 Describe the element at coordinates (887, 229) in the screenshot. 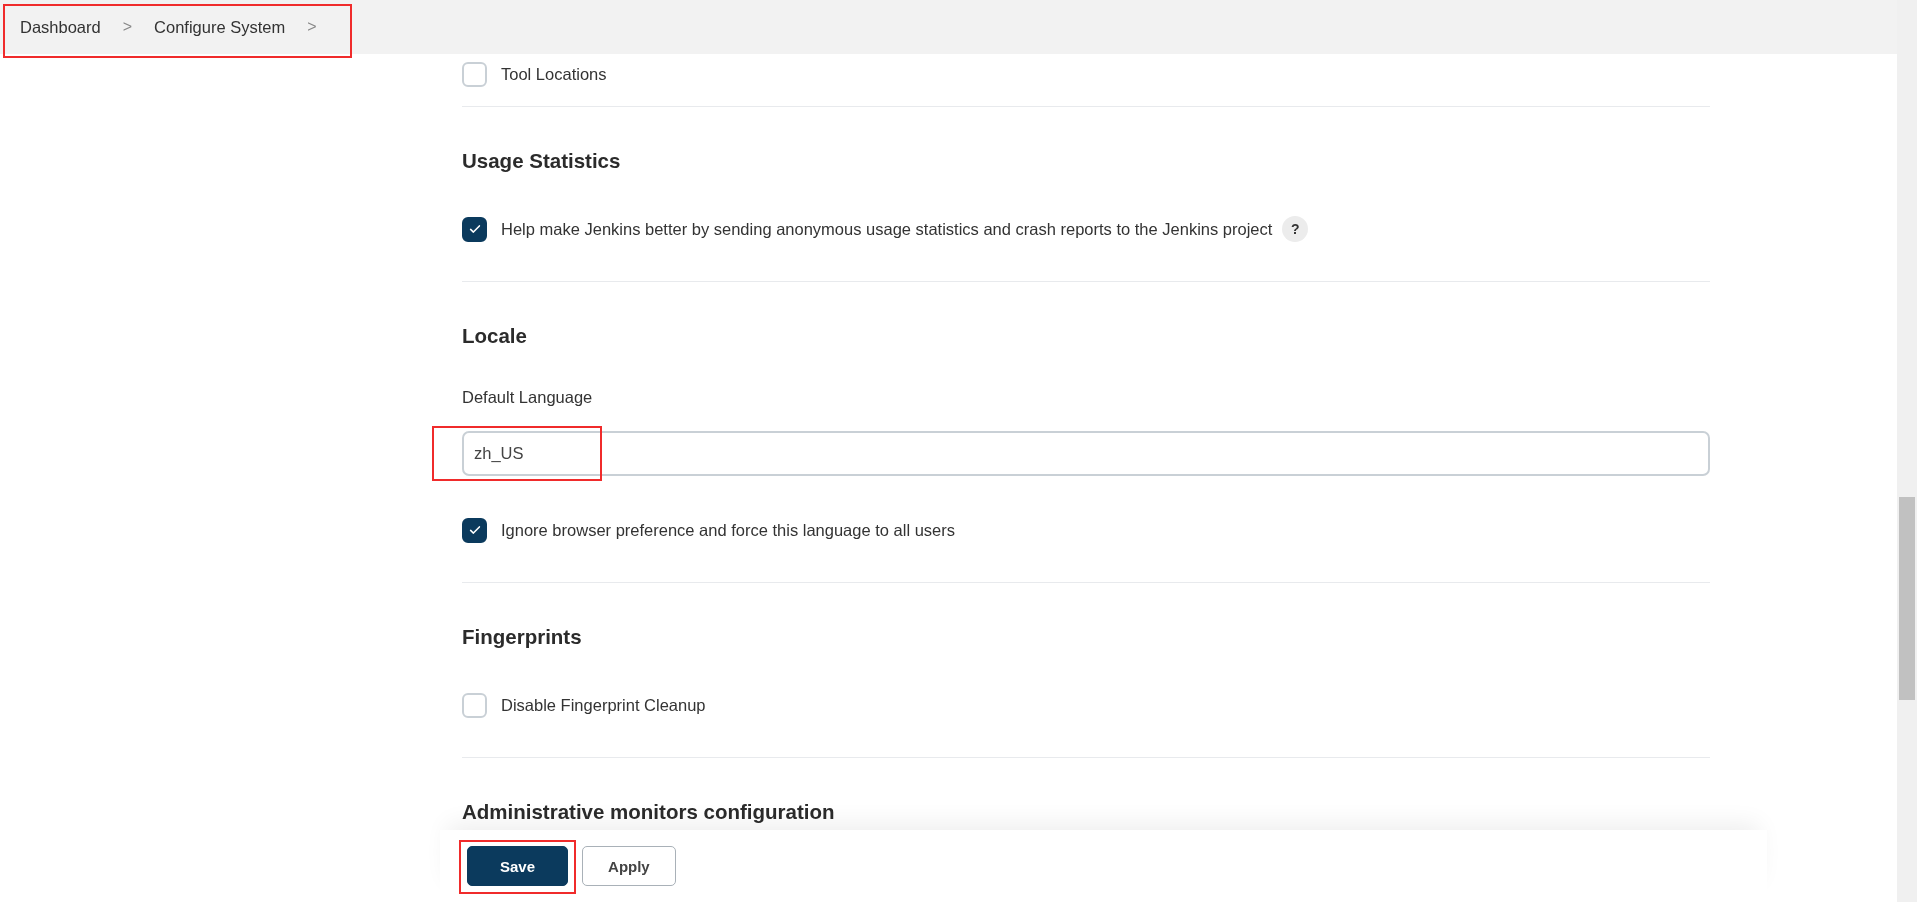

I see `checkbox-label: Help make Jenkins better by sending anonymous usage statistics and crash reports to the Jenkins project` at that location.